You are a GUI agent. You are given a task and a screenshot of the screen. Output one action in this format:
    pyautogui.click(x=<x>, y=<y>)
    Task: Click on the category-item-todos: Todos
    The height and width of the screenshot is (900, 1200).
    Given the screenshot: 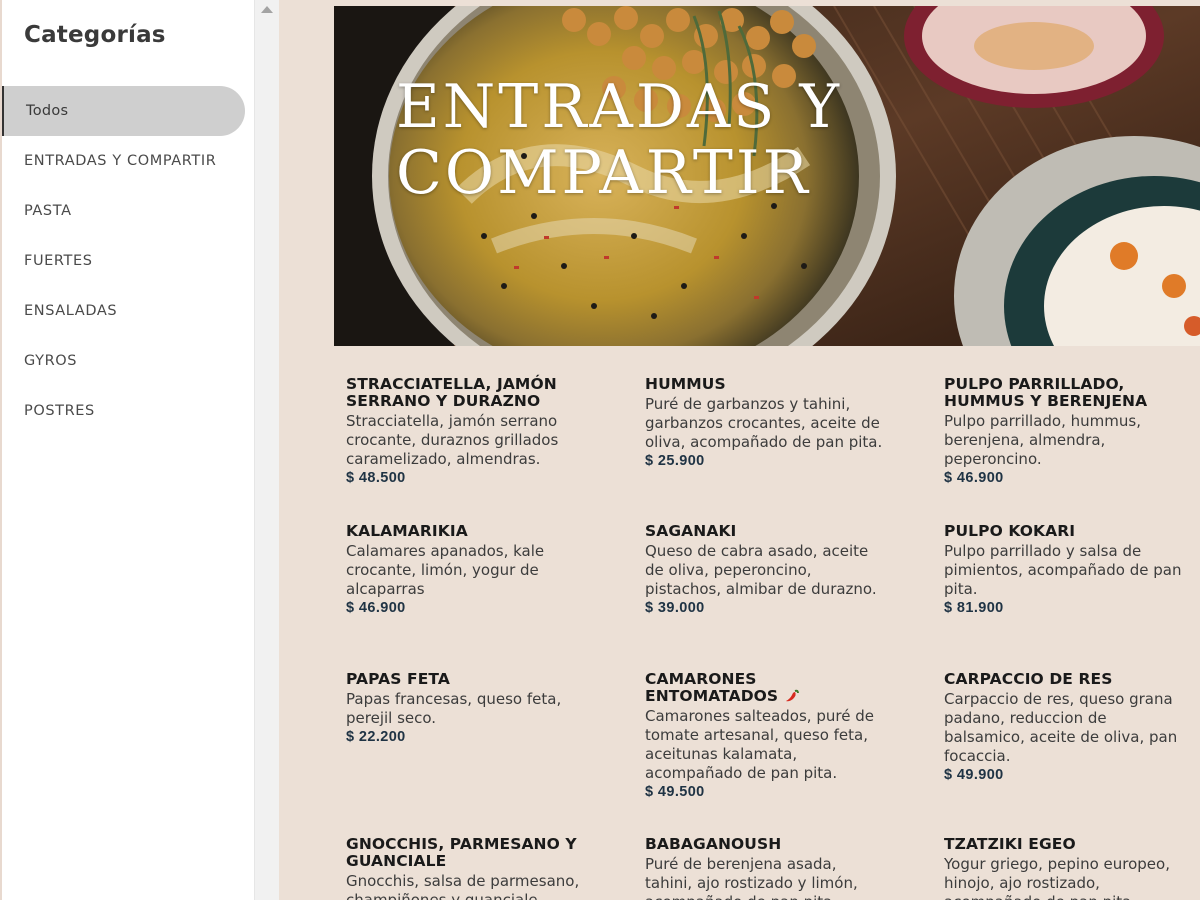 What is the action you would take?
    pyautogui.click(x=123, y=111)
    